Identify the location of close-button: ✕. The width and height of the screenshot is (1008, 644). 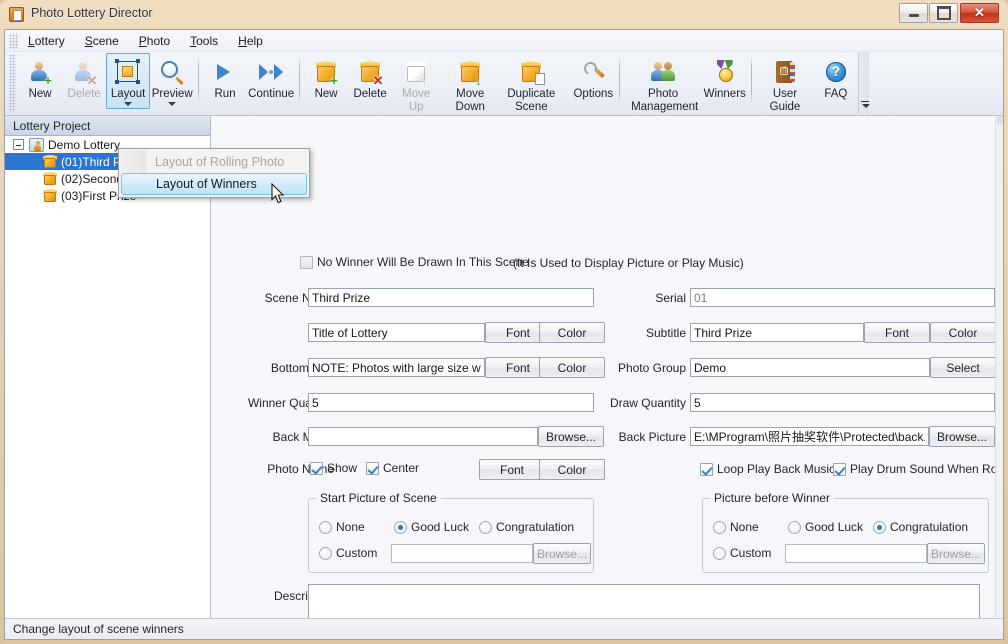
(979, 13).